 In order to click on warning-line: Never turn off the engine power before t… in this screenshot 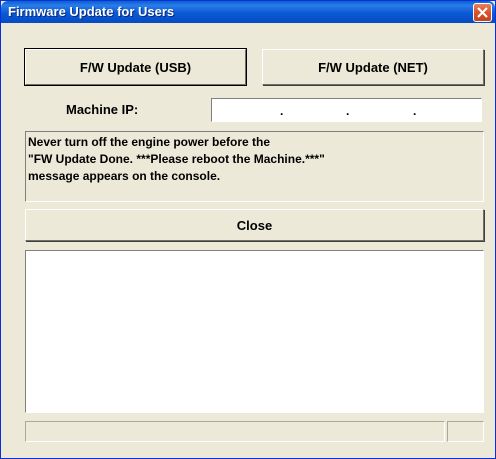, I will do `click(149, 142)`.